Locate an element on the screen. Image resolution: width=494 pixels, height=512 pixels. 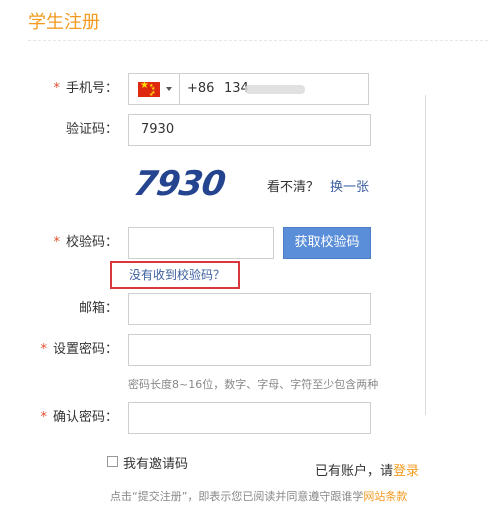
captcha-label: 验证码： is located at coordinates (91, 129).